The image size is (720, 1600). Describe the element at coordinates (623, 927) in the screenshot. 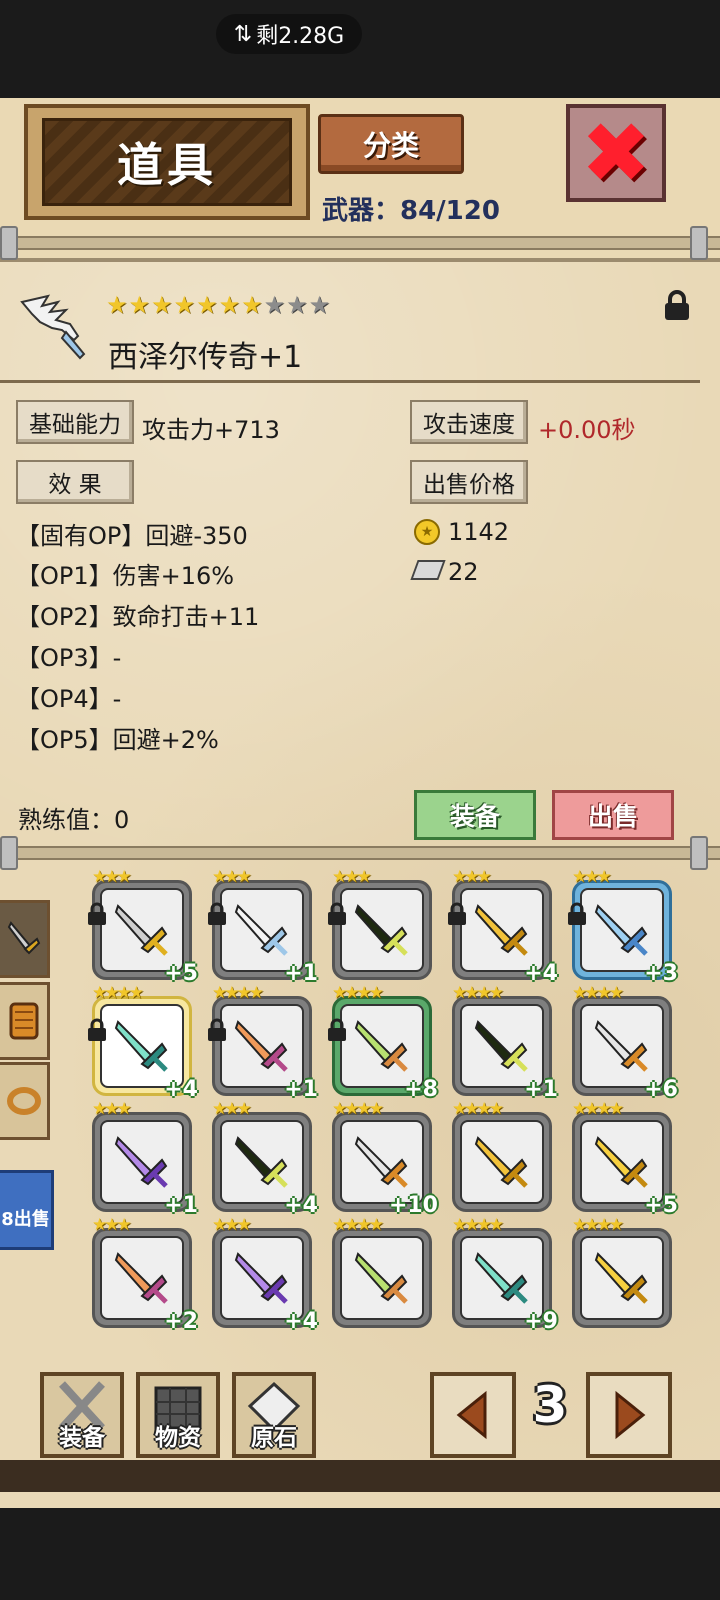

I see `inventory-slot: ★★★ +3` at that location.